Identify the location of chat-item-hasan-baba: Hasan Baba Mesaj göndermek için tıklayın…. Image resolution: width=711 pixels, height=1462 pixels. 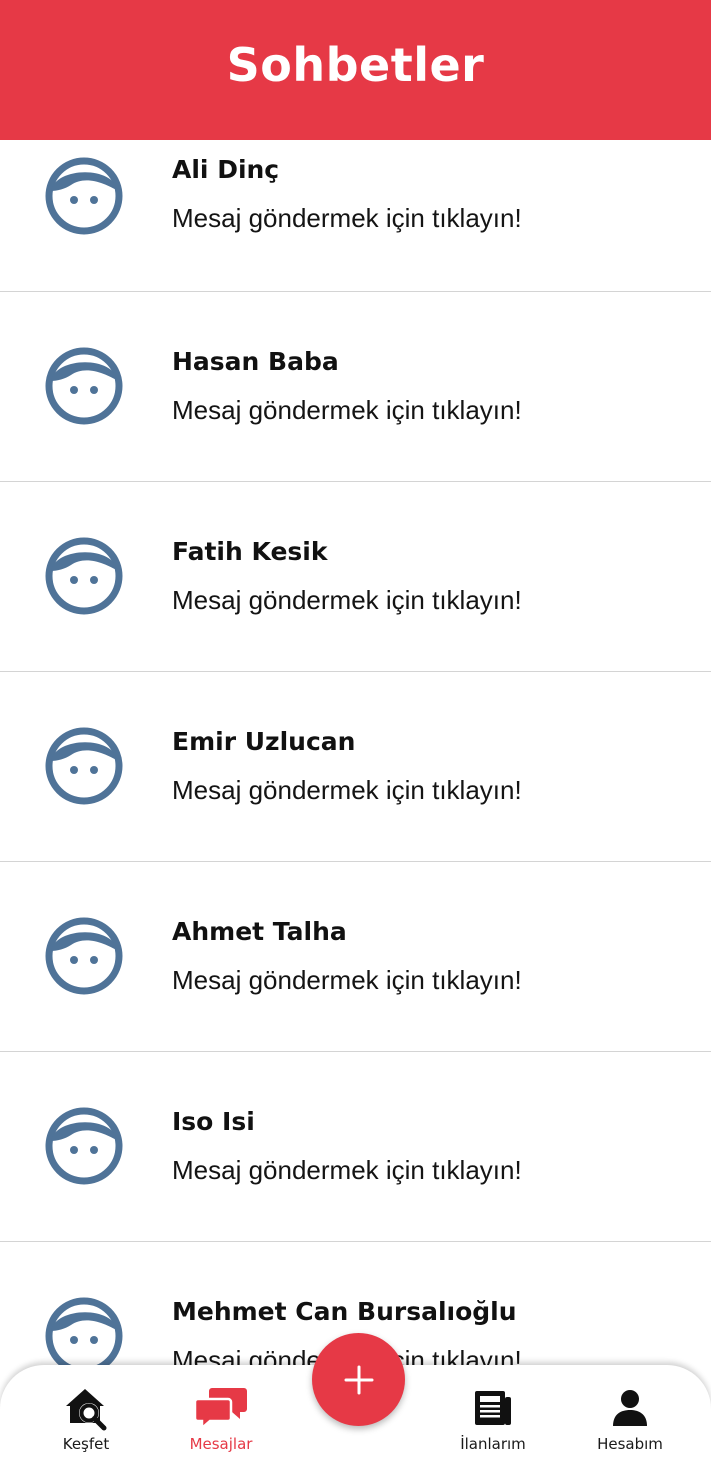
(355, 387).